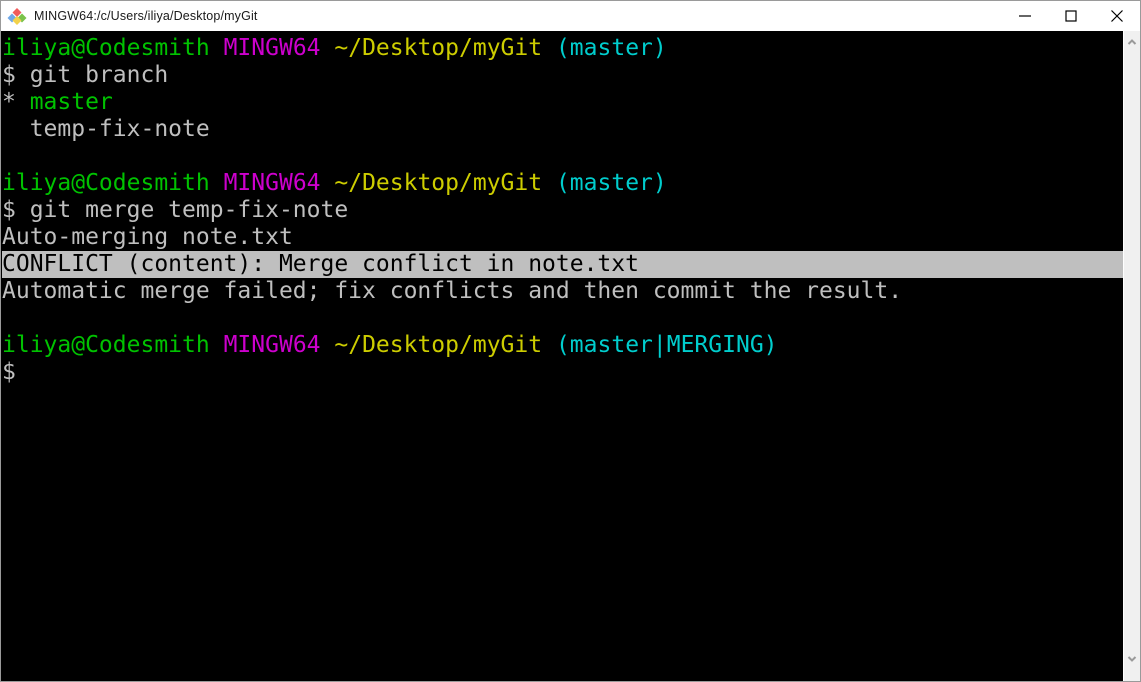 The width and height of the screenshot is (1141, 682). What do you see at coordinates (146, 16) in the screenshot?
I see `window-title: MINGW64:/c/Users/iliya/Desktop/myGit` at bounding box center [146, 16].